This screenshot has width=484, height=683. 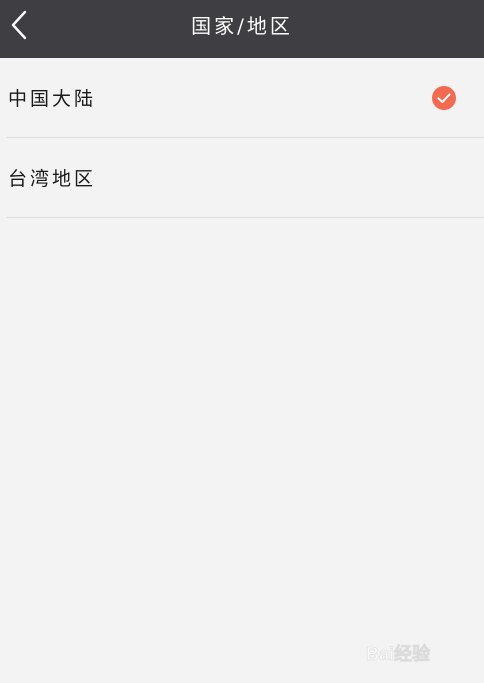 I want to click on region-item-taiwan: 台湾地区, so click(x=242, y=178).